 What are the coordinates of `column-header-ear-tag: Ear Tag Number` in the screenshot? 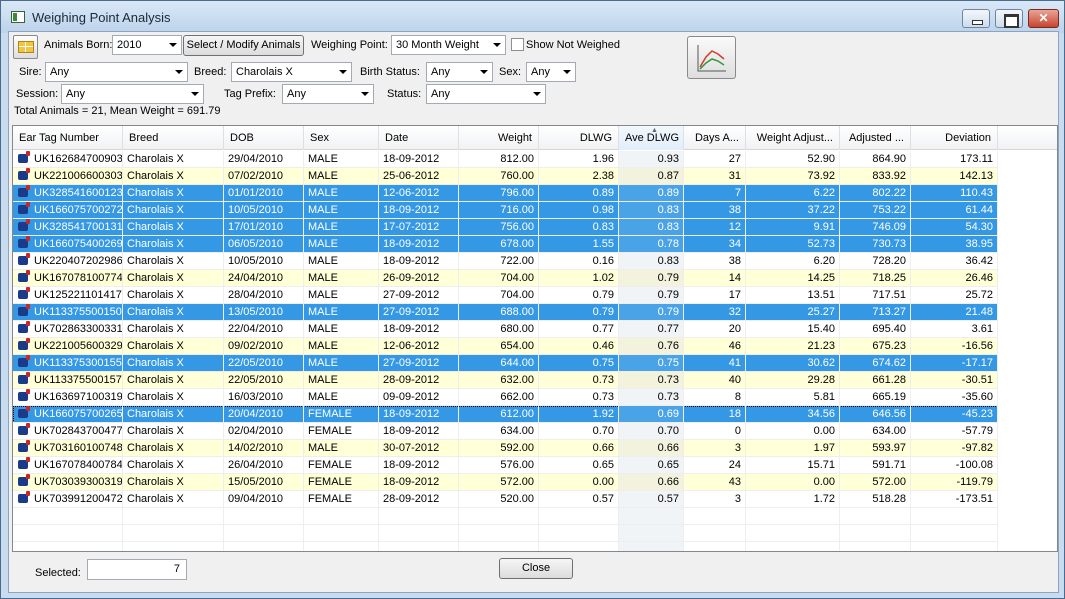 It's located at (68, 138).